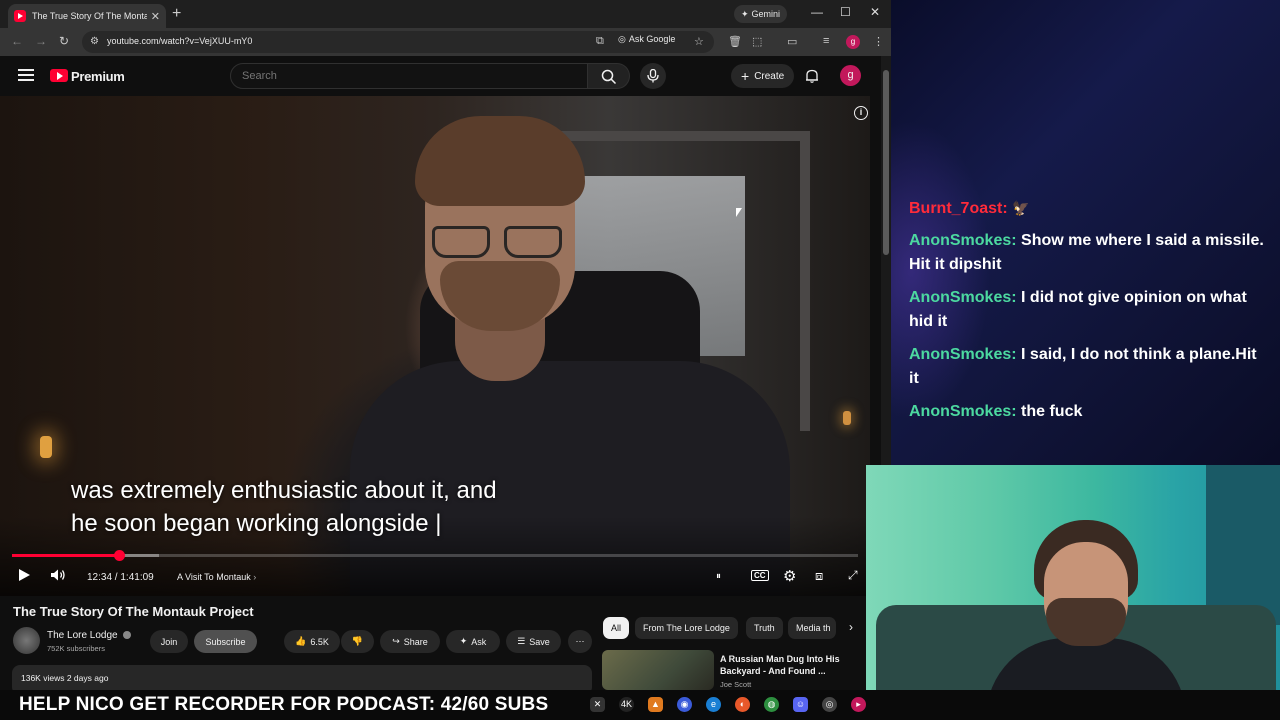 Image resolution: width=1280 pixels, height=720 pixels. I want to click on chapter-label: A Visit To Montauk, so click(214, 577).